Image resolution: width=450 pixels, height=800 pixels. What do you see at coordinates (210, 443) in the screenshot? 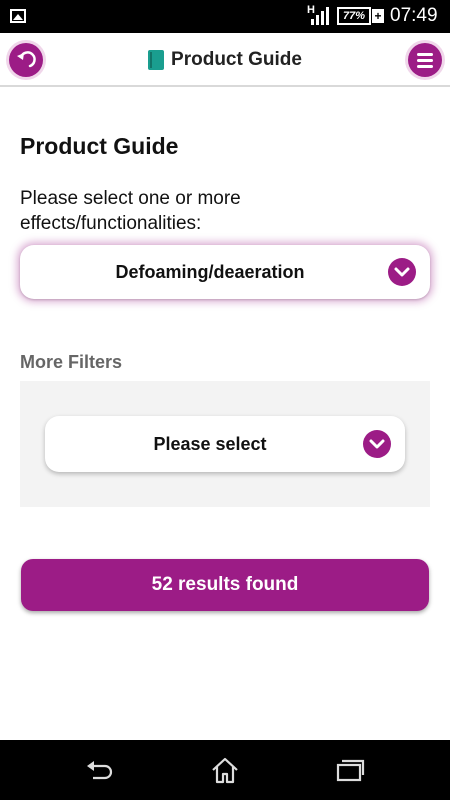
I see `more-filters-select-value: Please select` at bounding box center [210, 443].